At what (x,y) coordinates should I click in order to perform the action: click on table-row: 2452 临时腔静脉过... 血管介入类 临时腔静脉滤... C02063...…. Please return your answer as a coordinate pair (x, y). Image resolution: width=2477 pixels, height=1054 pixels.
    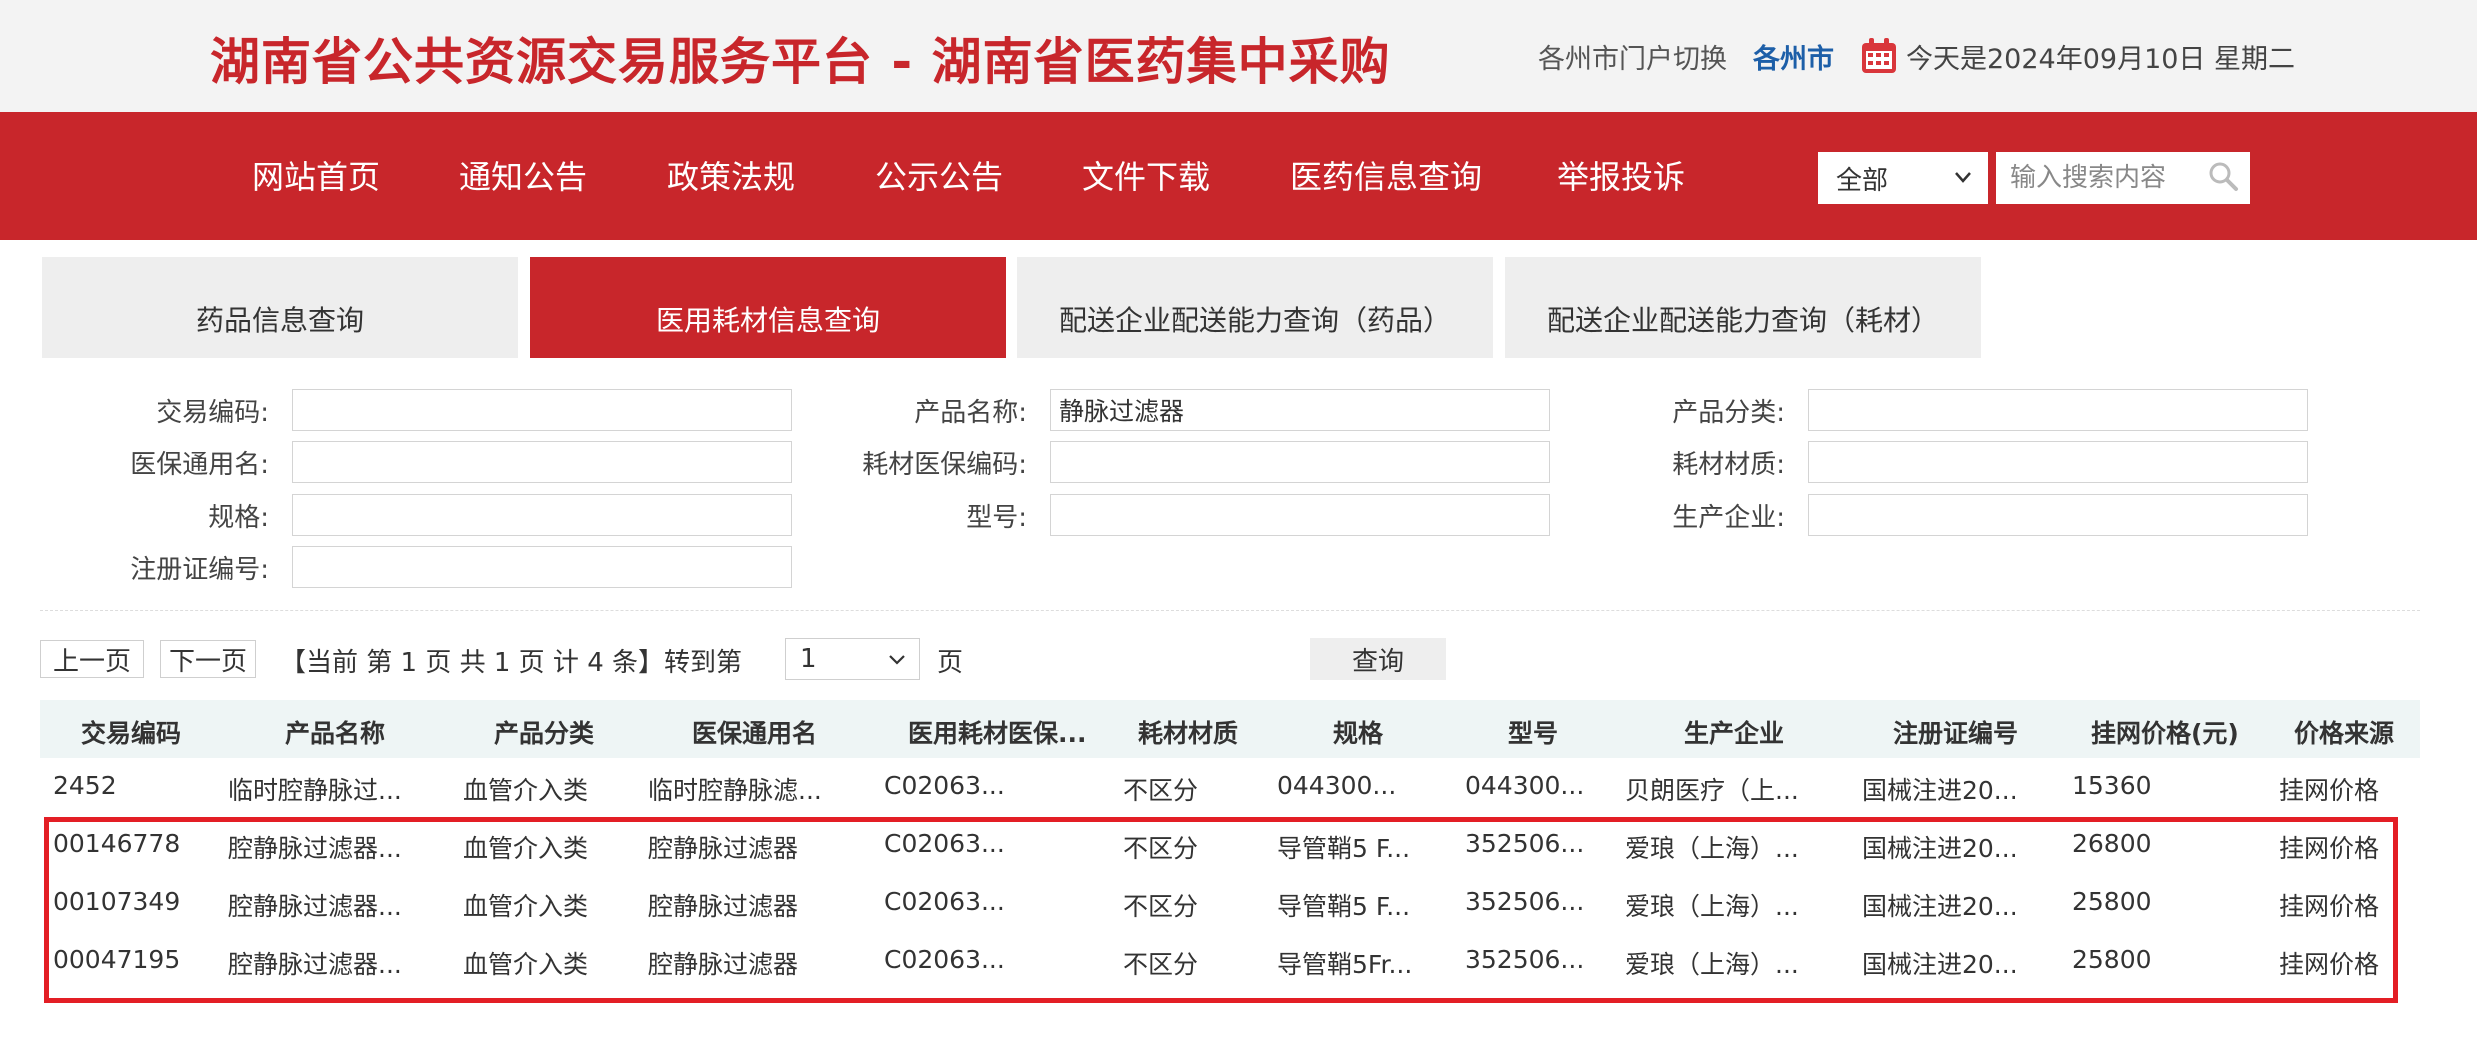
    Looking at the image, I should click on (1230, 786).